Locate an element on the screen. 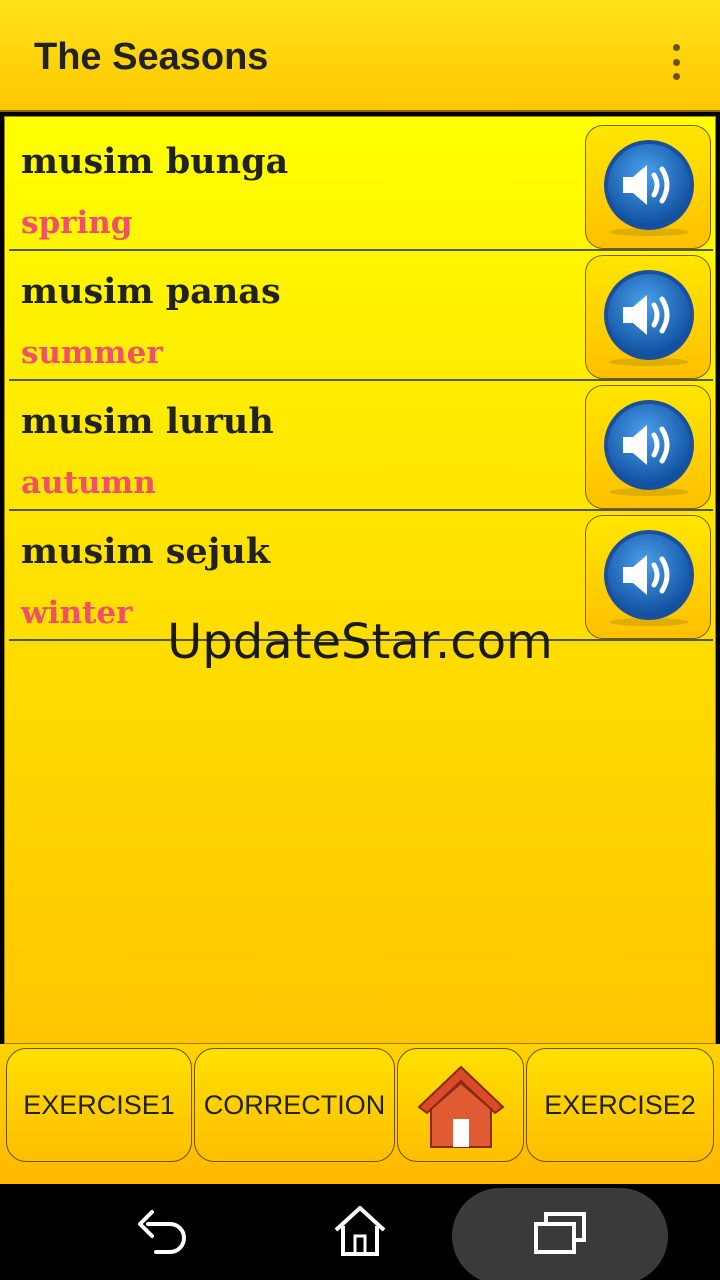  exercise1-button: EXERCISE1 is located at coordinates (99, 1105).